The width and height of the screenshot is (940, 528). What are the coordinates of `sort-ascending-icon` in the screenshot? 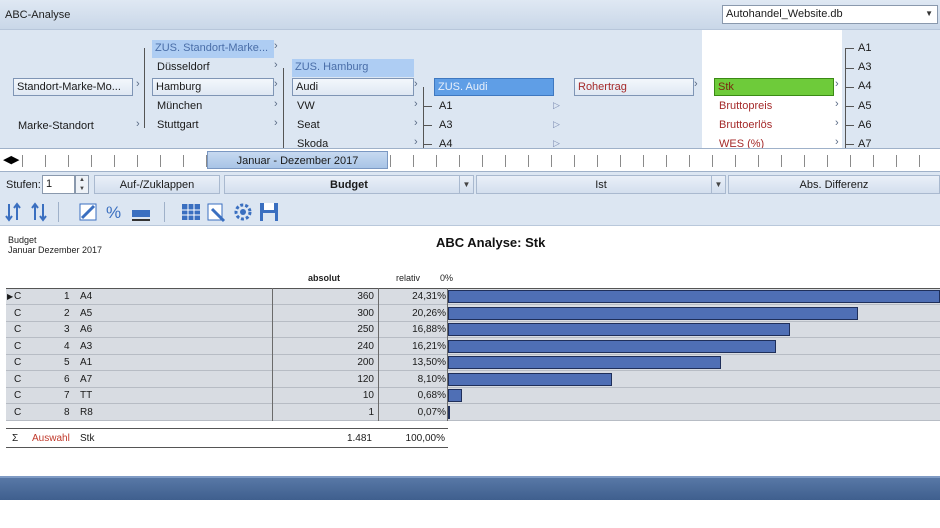 It's located at (41, 212).